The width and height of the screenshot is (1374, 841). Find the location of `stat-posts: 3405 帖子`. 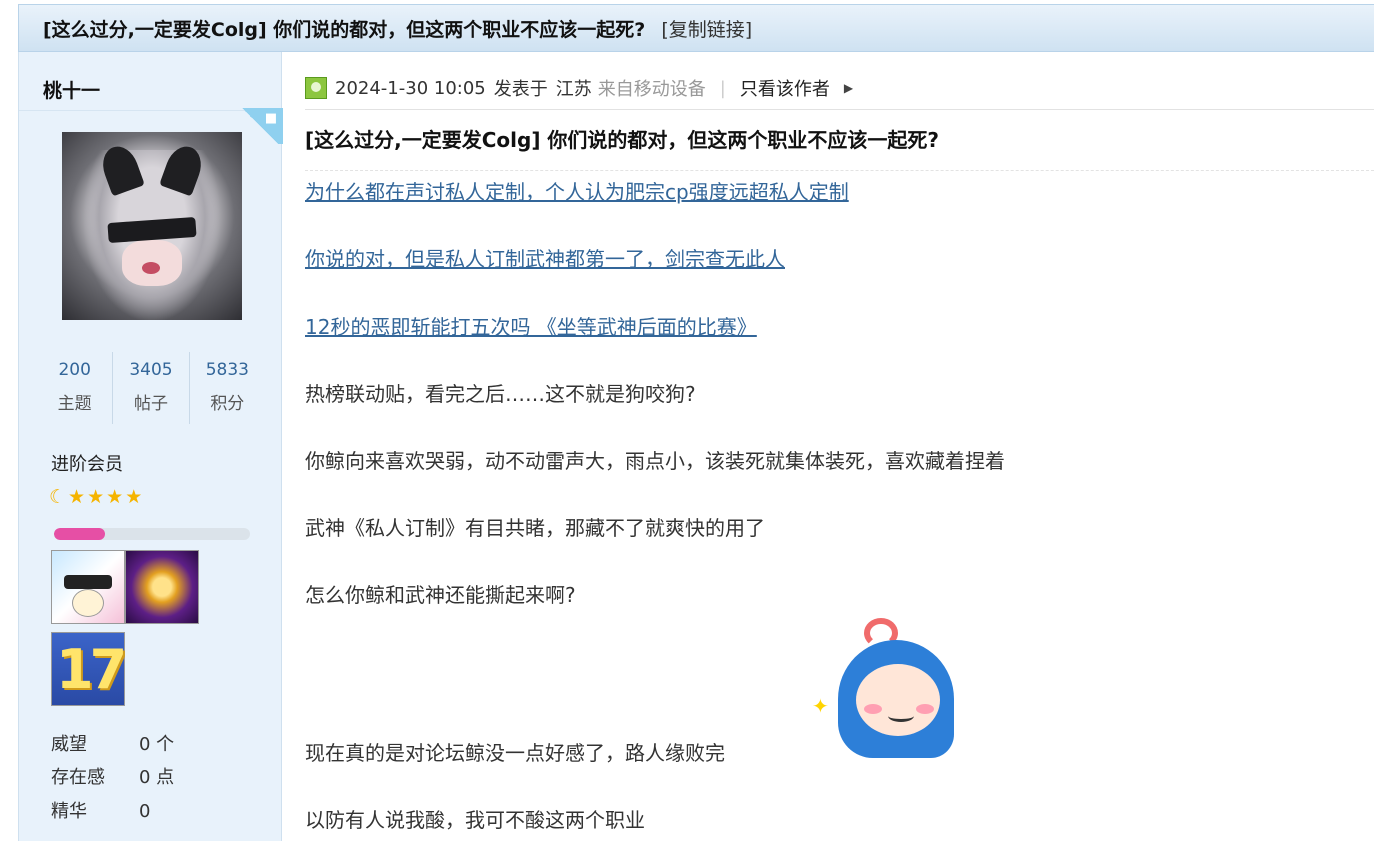

stat-posts: 3405 帖子 is located at coordinates (151, 388).